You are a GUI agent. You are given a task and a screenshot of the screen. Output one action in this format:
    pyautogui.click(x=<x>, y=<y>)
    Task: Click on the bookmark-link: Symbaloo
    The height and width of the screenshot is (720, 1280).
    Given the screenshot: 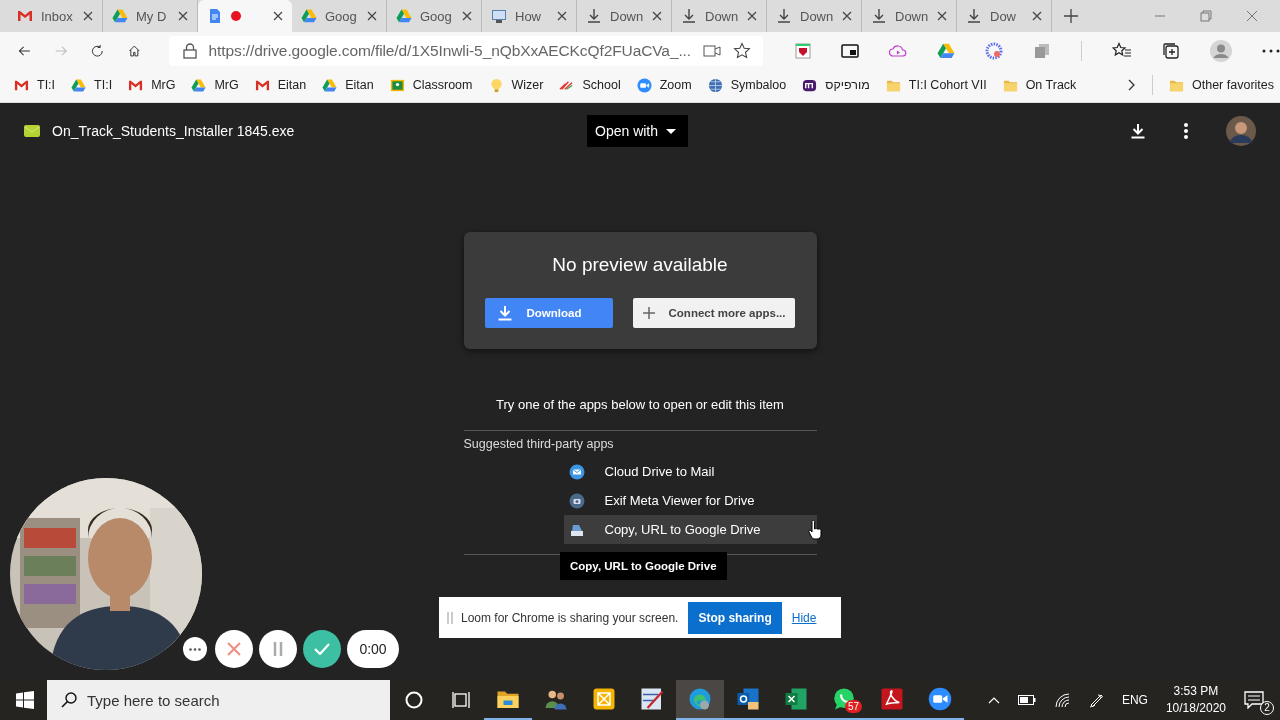 What is the action you would take?
    pyautogui.click(x=747, y=85)
    